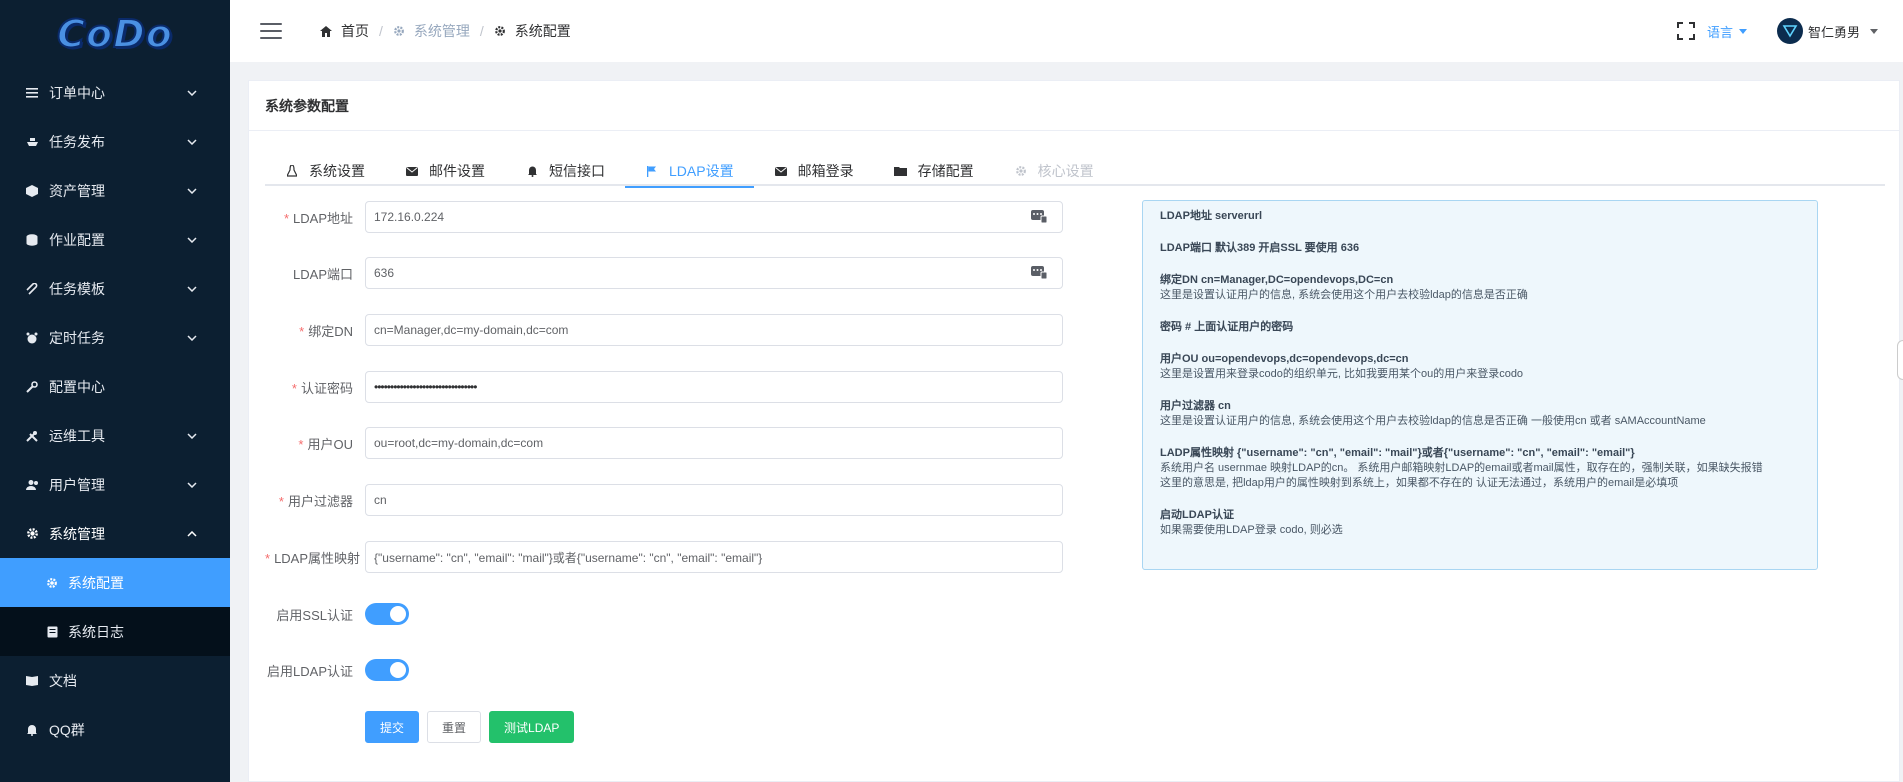  Describe the element at coordinates (115, 288) in the screenshot. I see `menu-item-task-template: 任务模板` at that location.